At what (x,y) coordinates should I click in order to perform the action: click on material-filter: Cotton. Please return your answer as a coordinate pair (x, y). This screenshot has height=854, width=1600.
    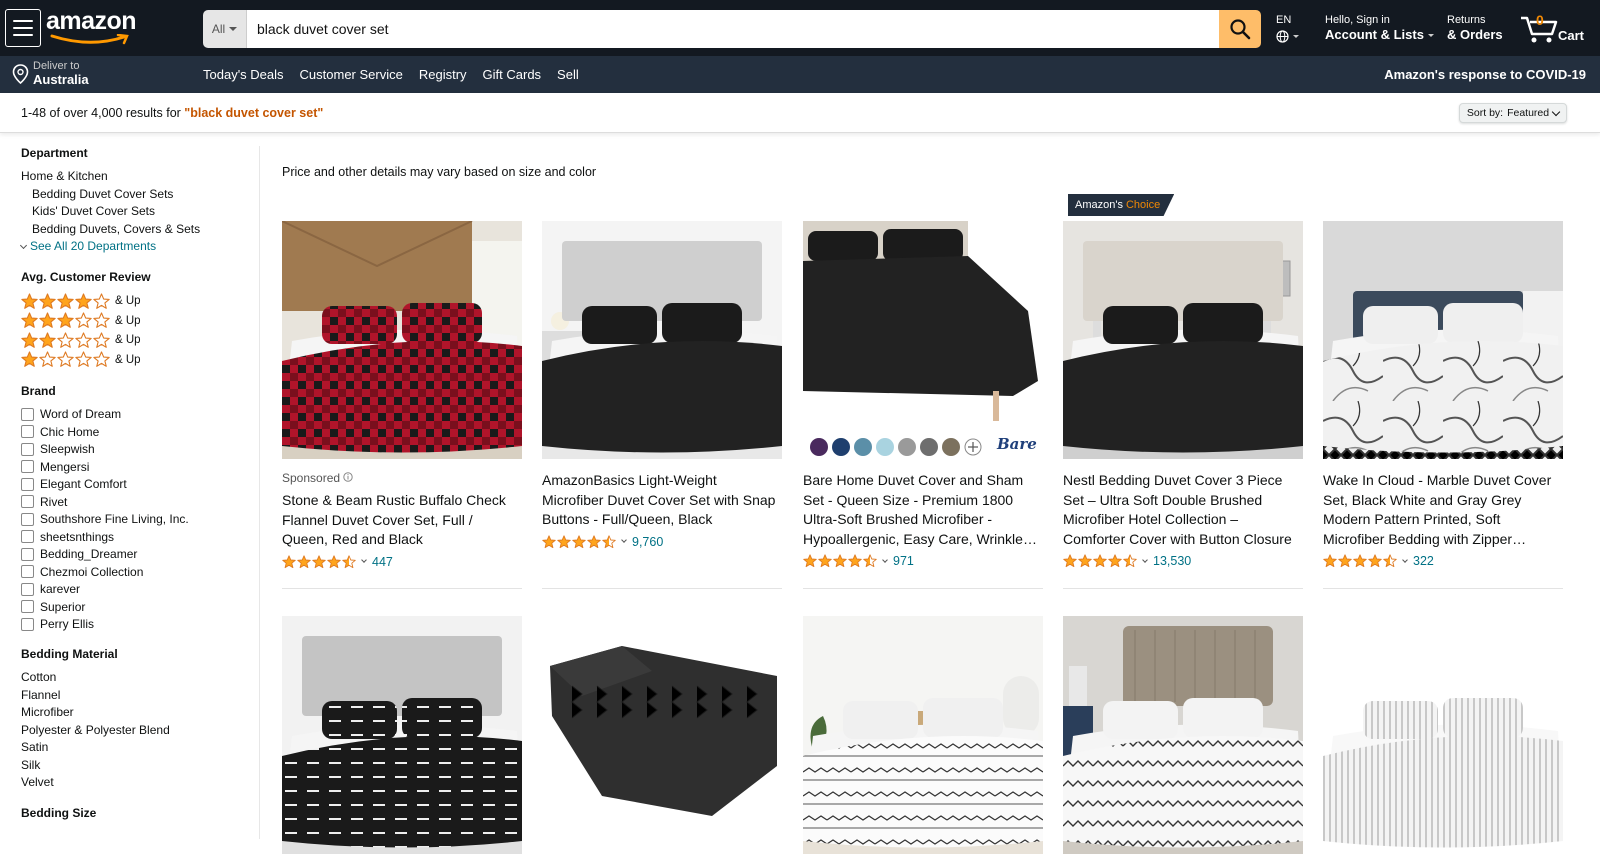
    Looking at the image, I should click on (136, 678).